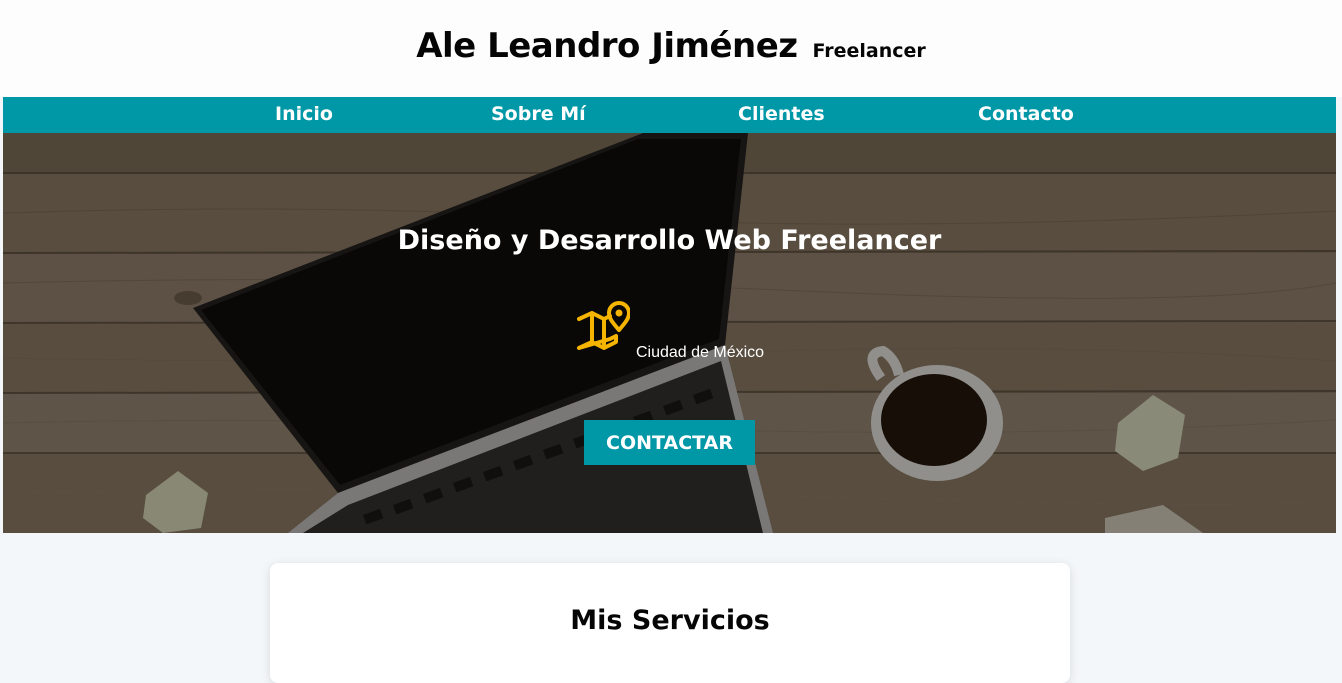 The height and width of the screenshot is (683, 1342). I want to click on nav-link-sobre-mi: Sobre Mí, so click(538, 114).